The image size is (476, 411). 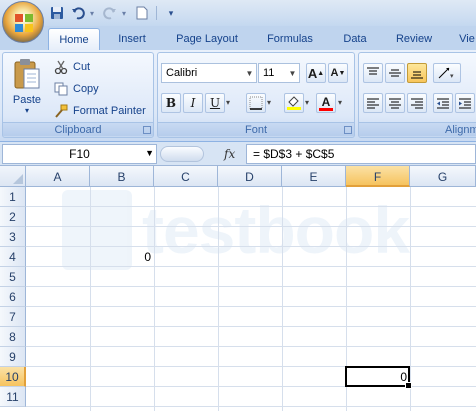 What do you see at coordinates (110, 13) in the screenshot?
I see `redo-icon` at bounding box center [110, 13].